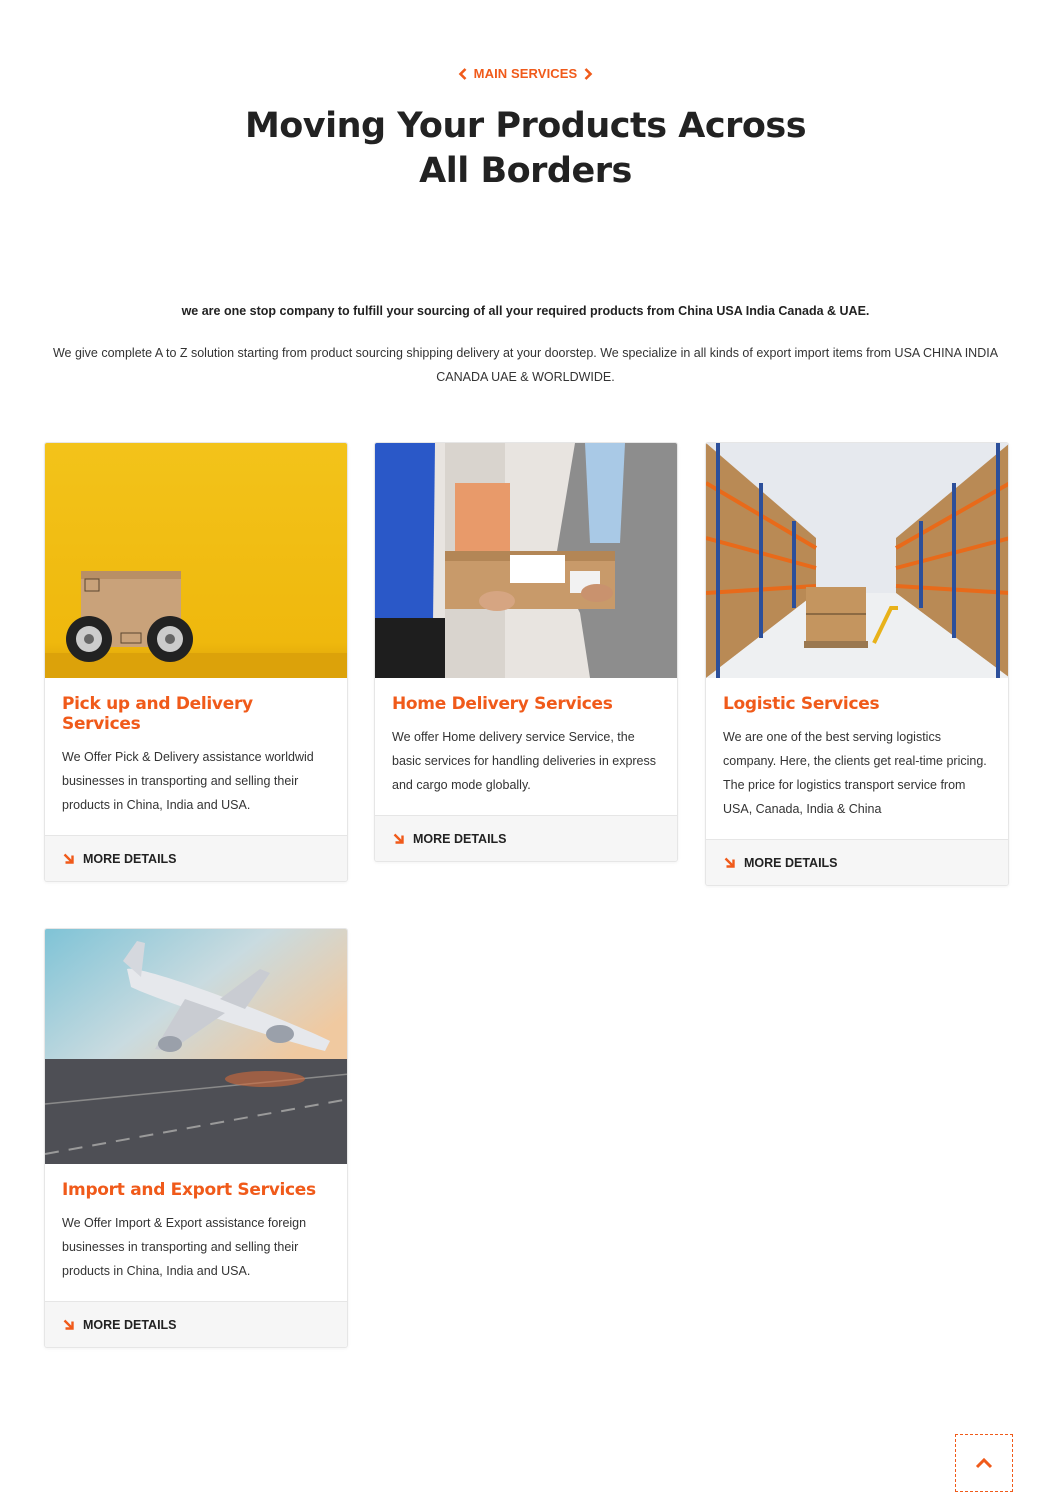 The width and height of the screenshot is (1051, 1510). Describe the element at coordinates (196, 1190) in the screenshot. I see `card-title: Import and Export Services` at that location.